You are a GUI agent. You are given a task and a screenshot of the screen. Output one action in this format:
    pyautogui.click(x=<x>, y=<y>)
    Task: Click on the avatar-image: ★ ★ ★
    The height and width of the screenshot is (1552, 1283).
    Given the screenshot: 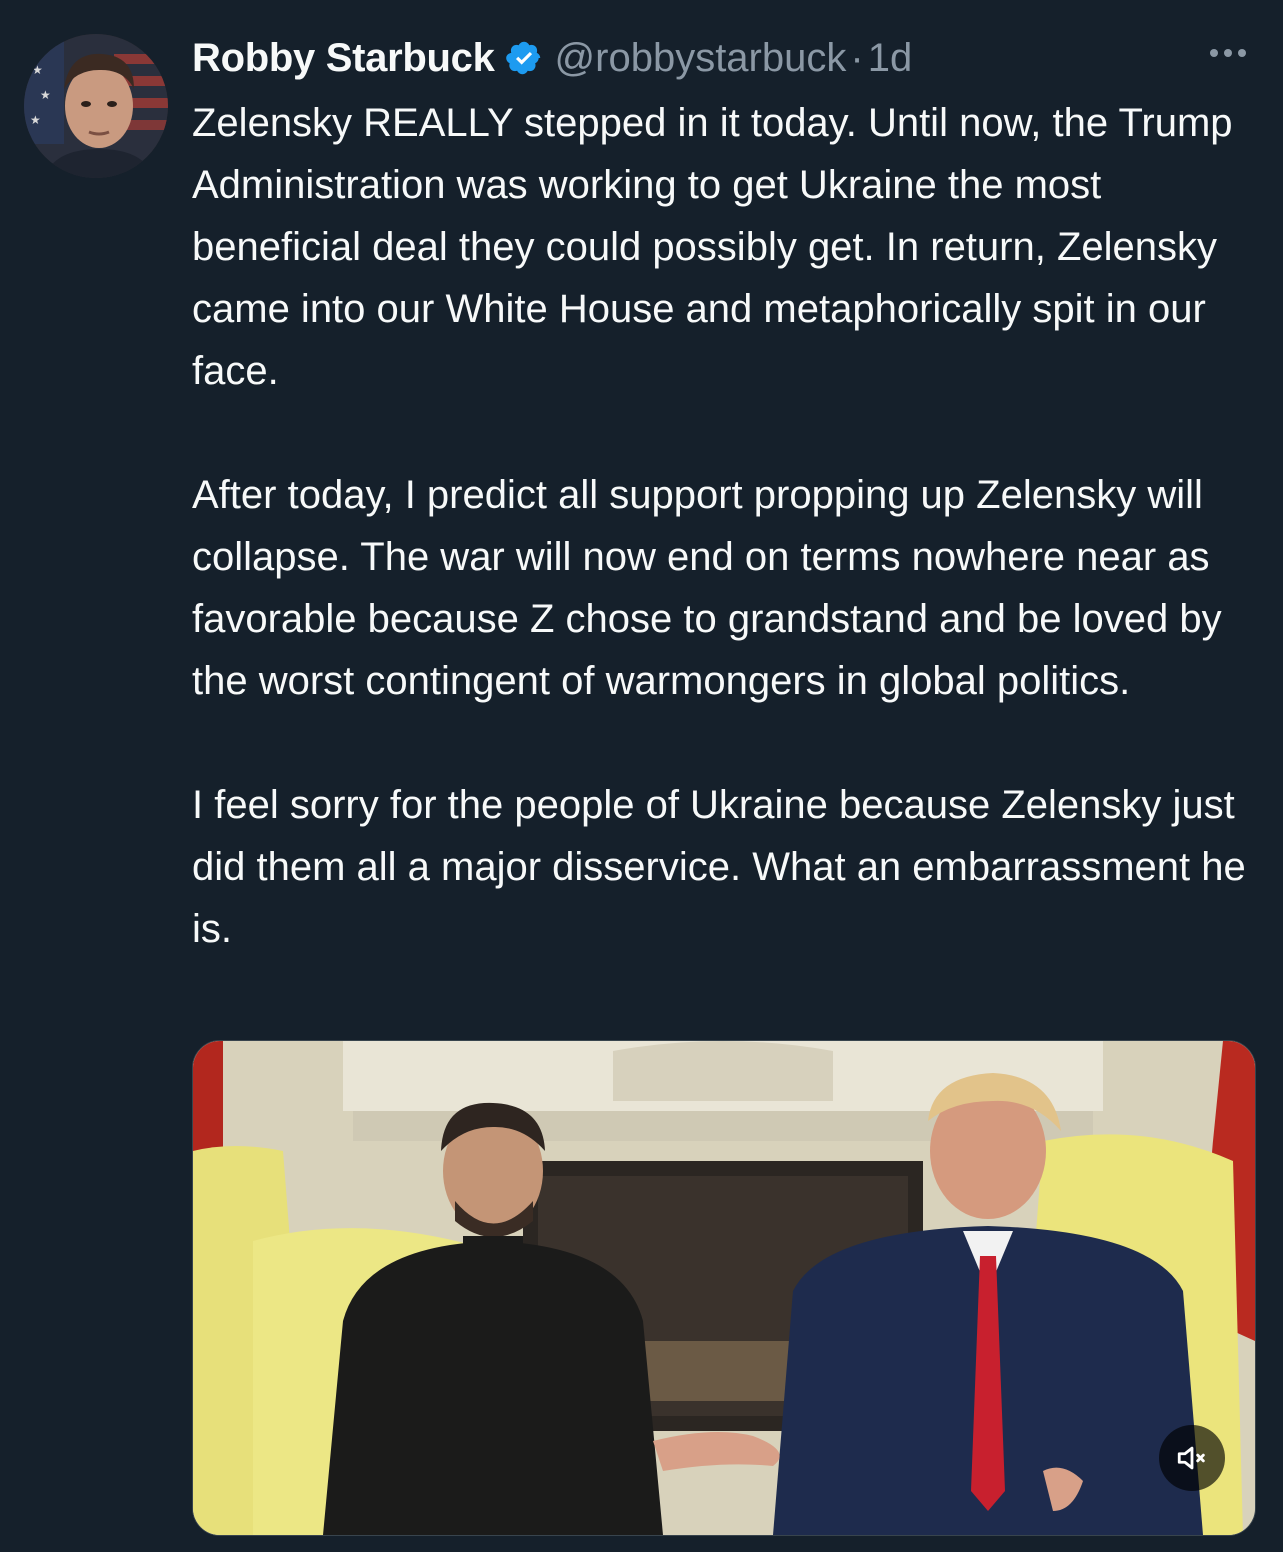 What is the action you would take?
    pyautogui.click(x=96, y=106)
    